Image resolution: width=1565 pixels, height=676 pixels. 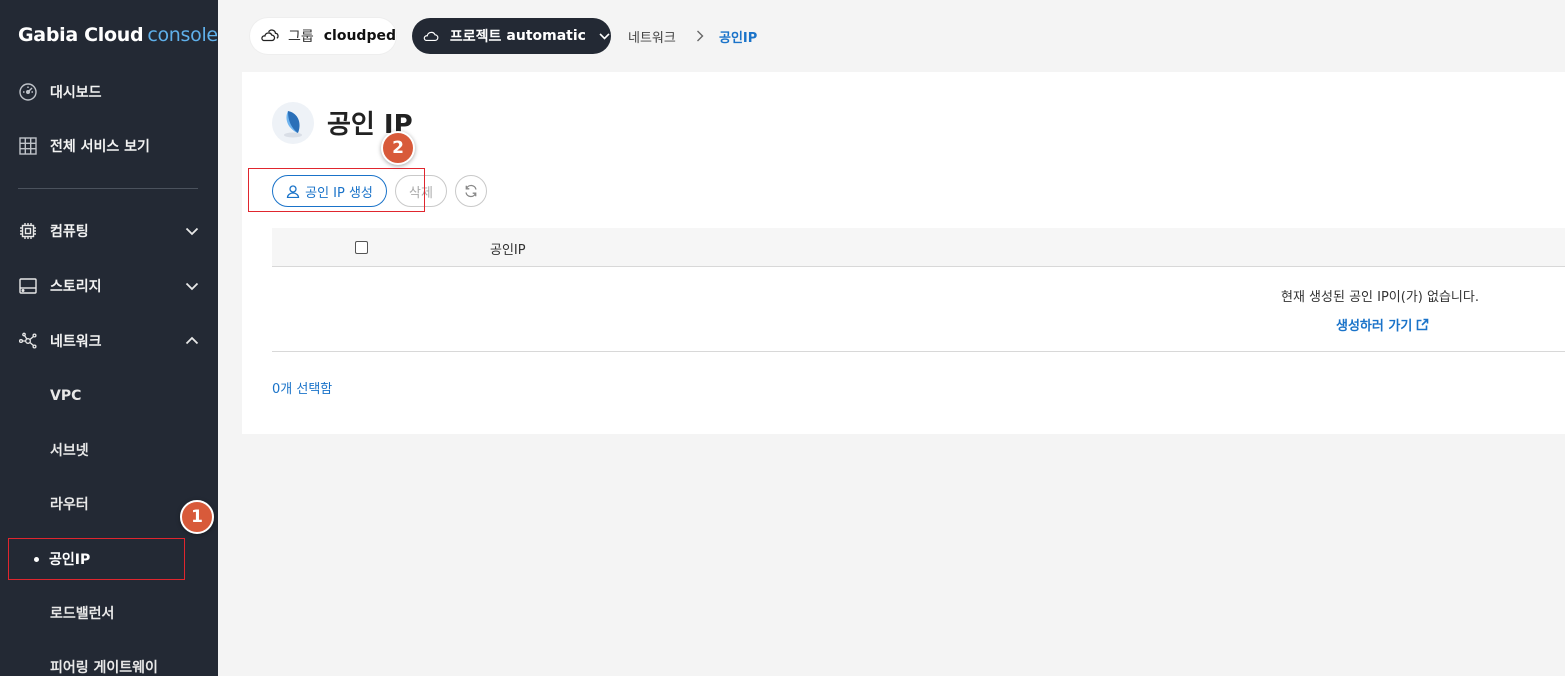 I want to click on create-link: 생성하러 가기, so click(x=1382, y=324).